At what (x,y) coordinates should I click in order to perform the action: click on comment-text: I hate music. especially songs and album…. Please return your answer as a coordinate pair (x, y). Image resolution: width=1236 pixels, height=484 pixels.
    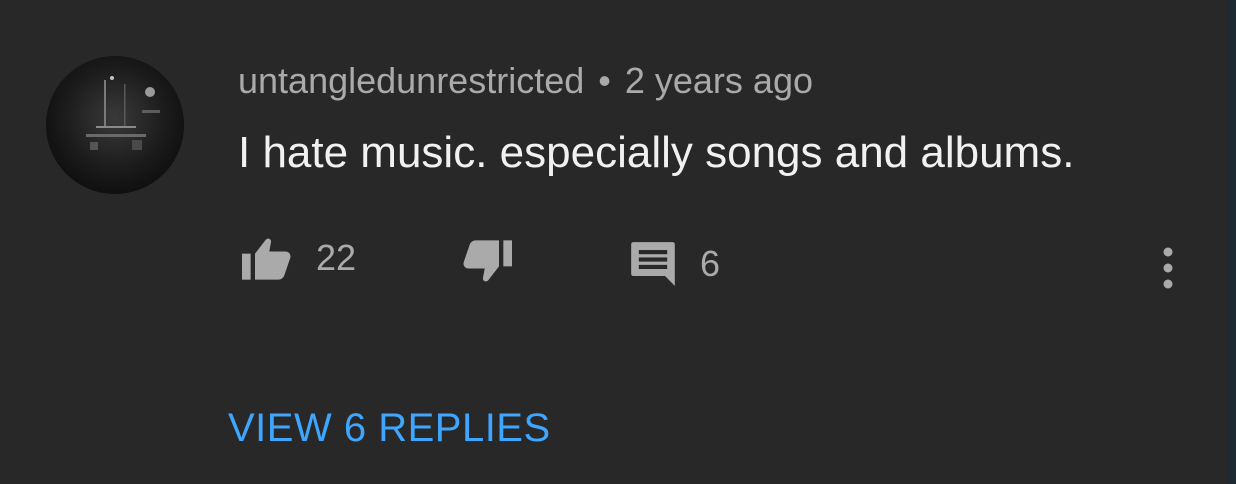
    Looking at the image, I should click on (656, 152).